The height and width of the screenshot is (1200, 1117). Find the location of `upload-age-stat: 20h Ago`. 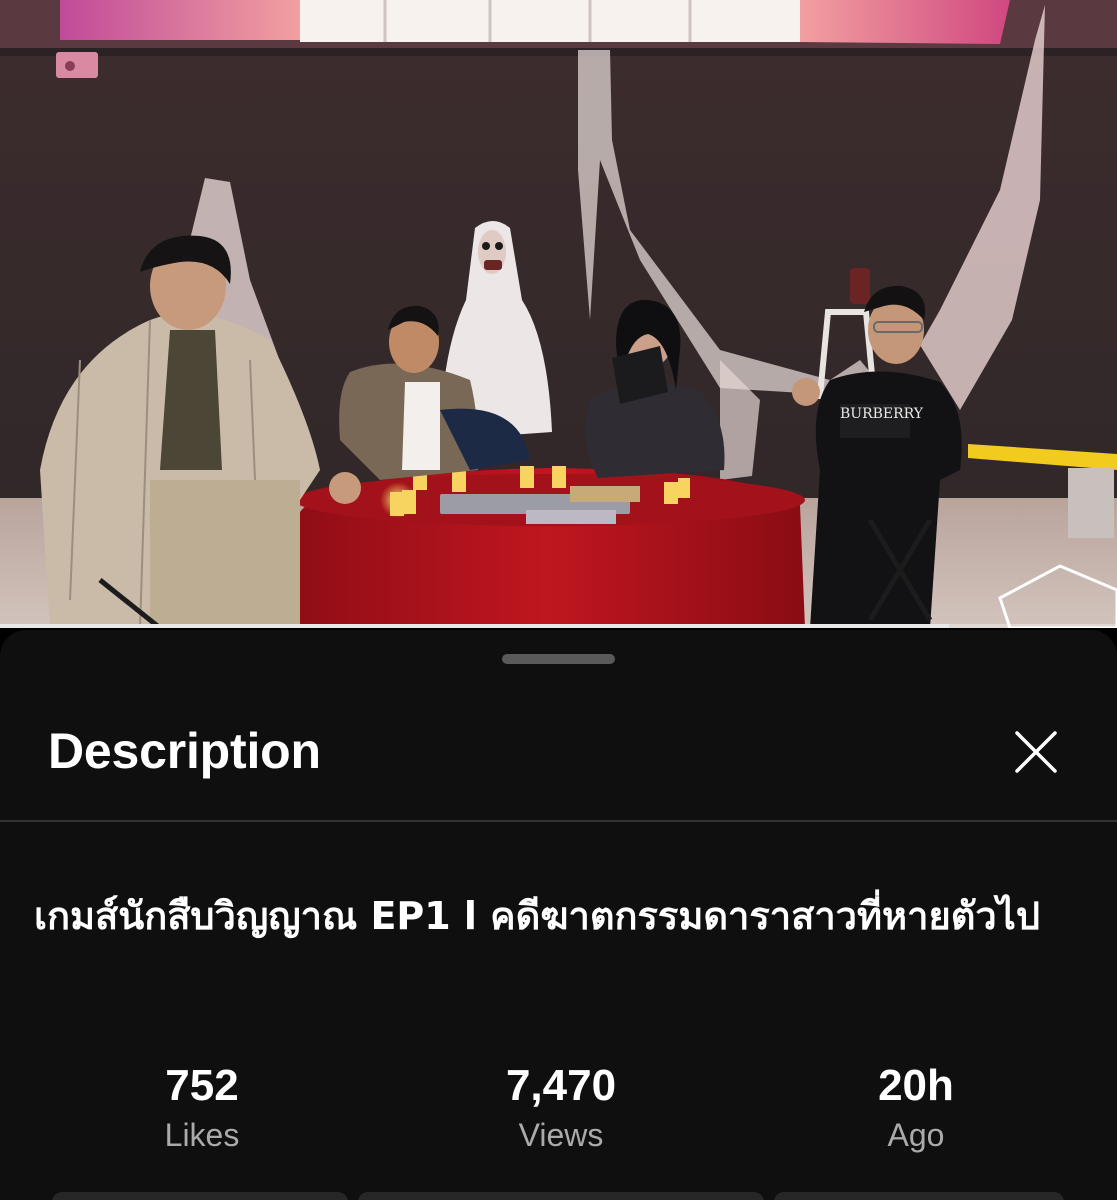

upload-age-stat: 20h Ago is located at coordinates (916, 1109).